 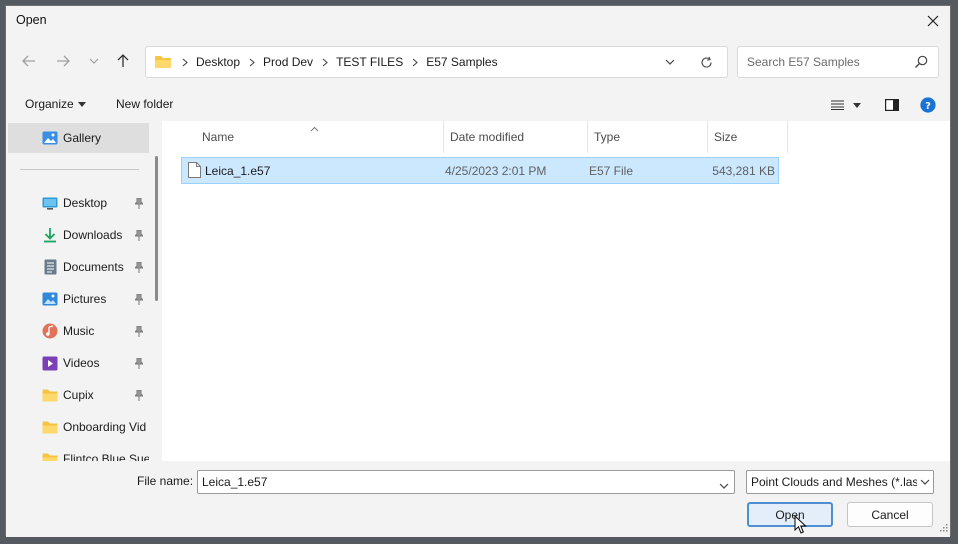 I want to click on organize-button: Organize, so click(x=55, y=104).